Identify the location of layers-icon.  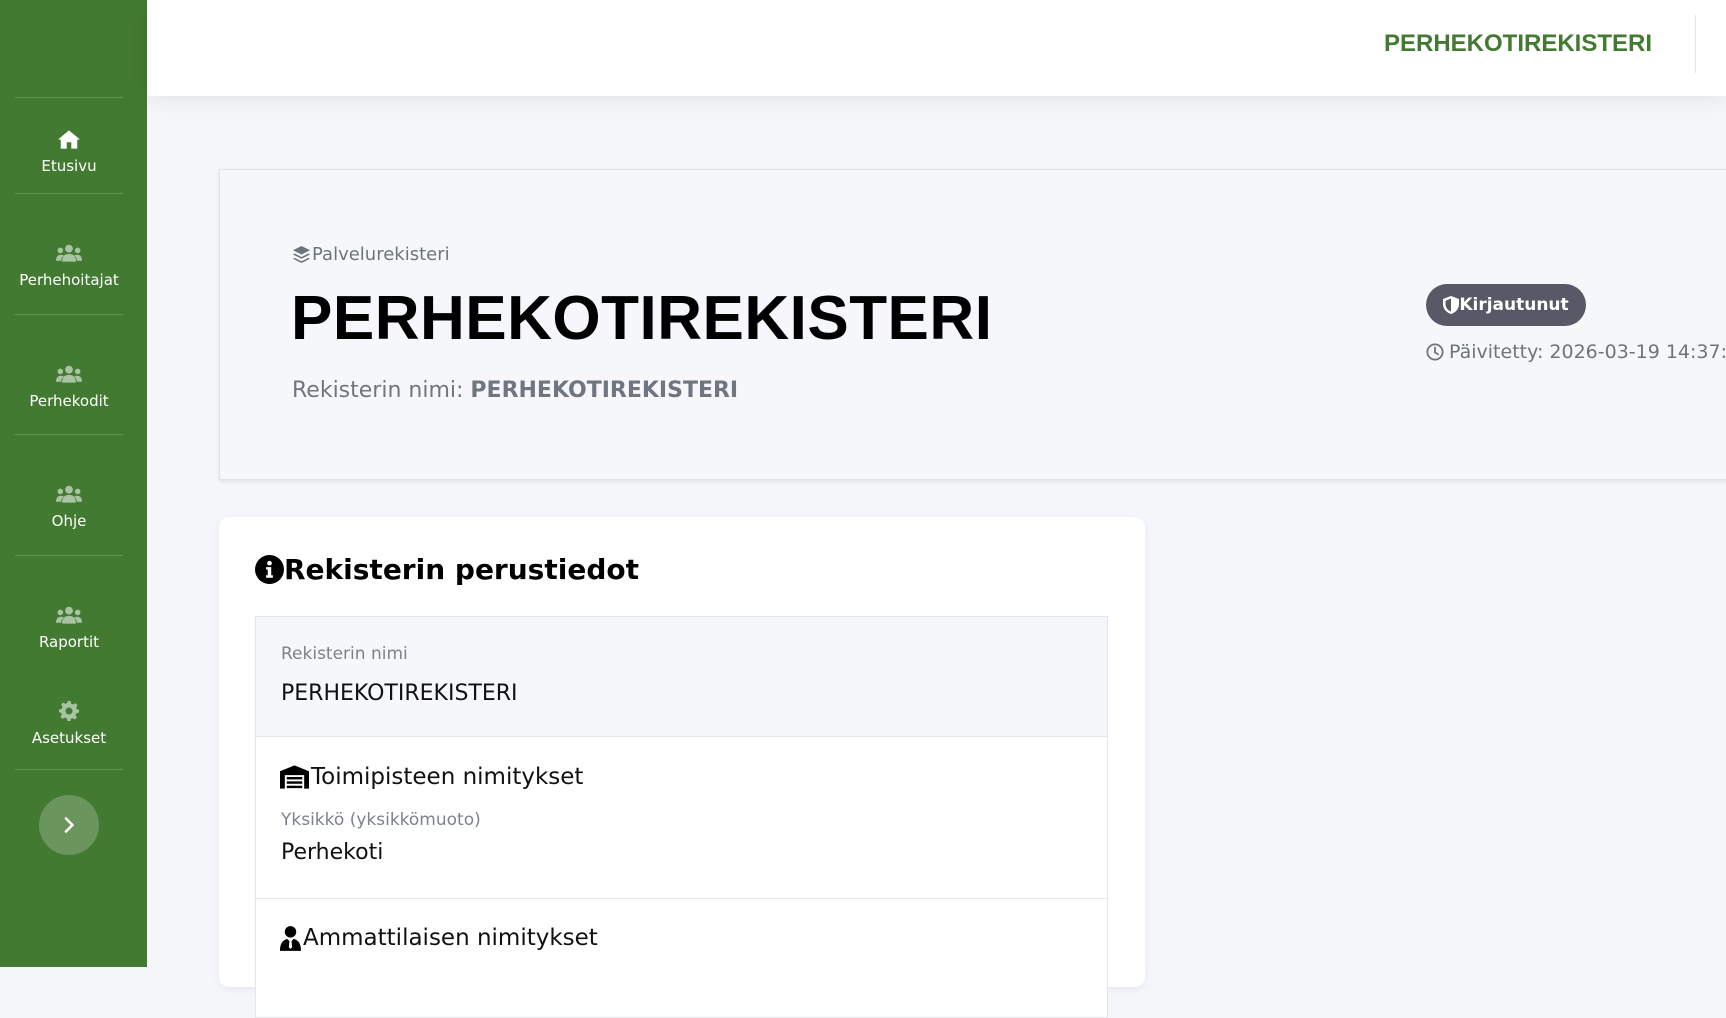
(302, 254).